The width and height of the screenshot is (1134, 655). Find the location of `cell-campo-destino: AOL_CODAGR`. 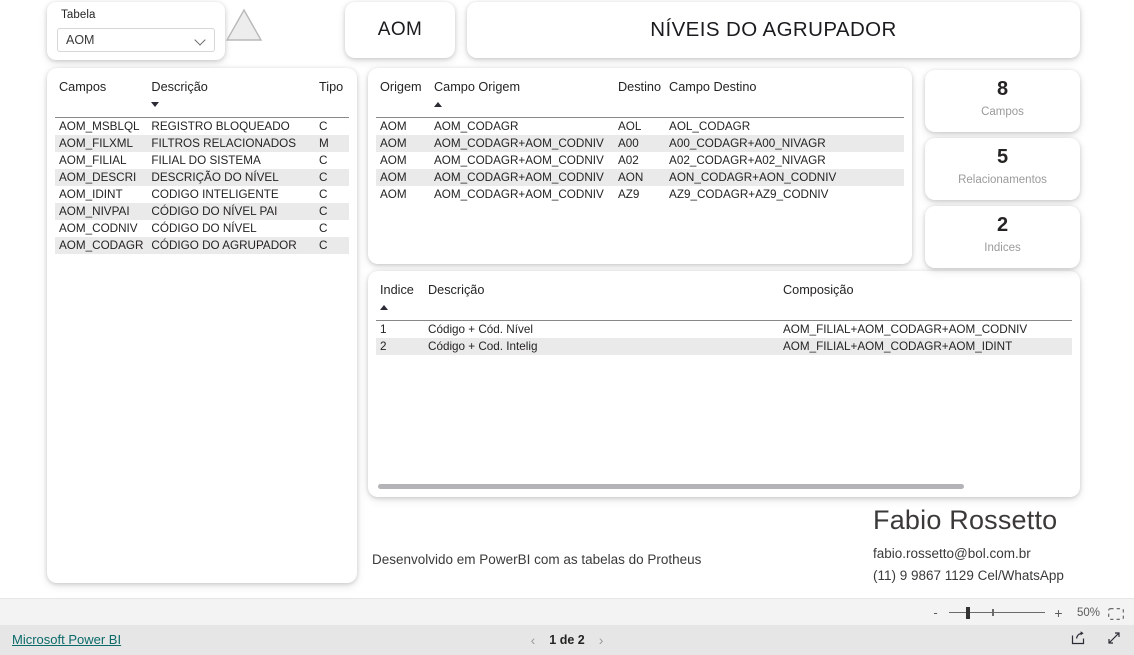

cell-campo-destino: AOL_CODAGR is located at coordinates (710, 126).